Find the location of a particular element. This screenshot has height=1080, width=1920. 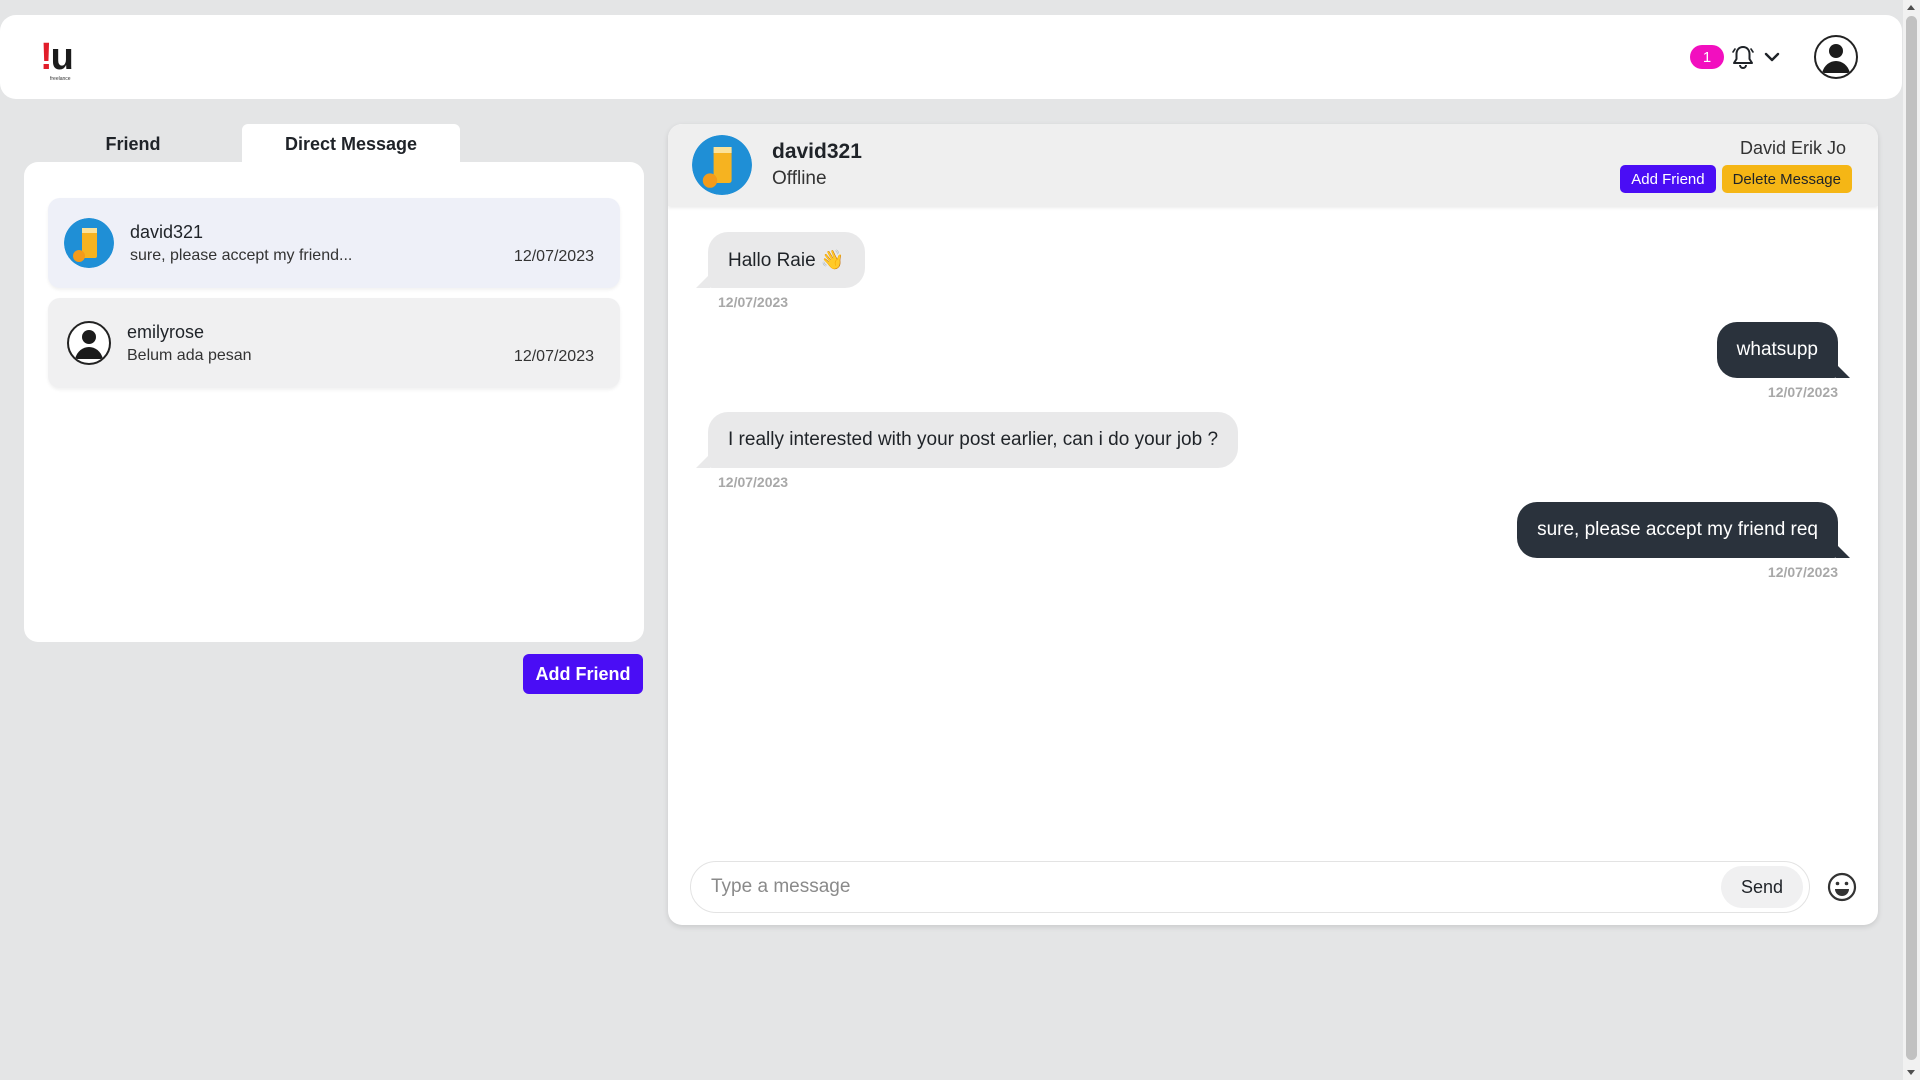

message-bubble: whatsupp is located at coordinates (1777, 350).